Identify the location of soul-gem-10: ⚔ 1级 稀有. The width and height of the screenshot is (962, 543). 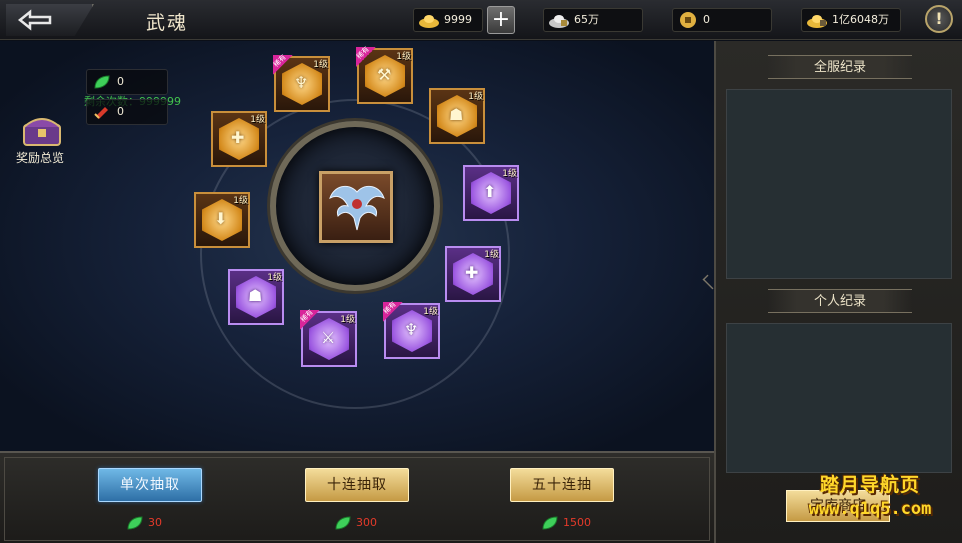
(328, 337).